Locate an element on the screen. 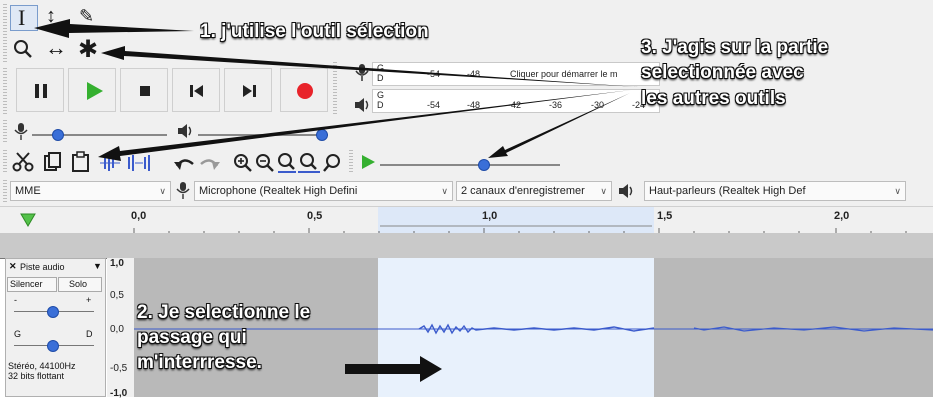 The height and width of the screenshot is (399, 933). timeline-ruler: 0,0 0,5 1,0 1,5 2,0 is located at coordinates (466, 220).